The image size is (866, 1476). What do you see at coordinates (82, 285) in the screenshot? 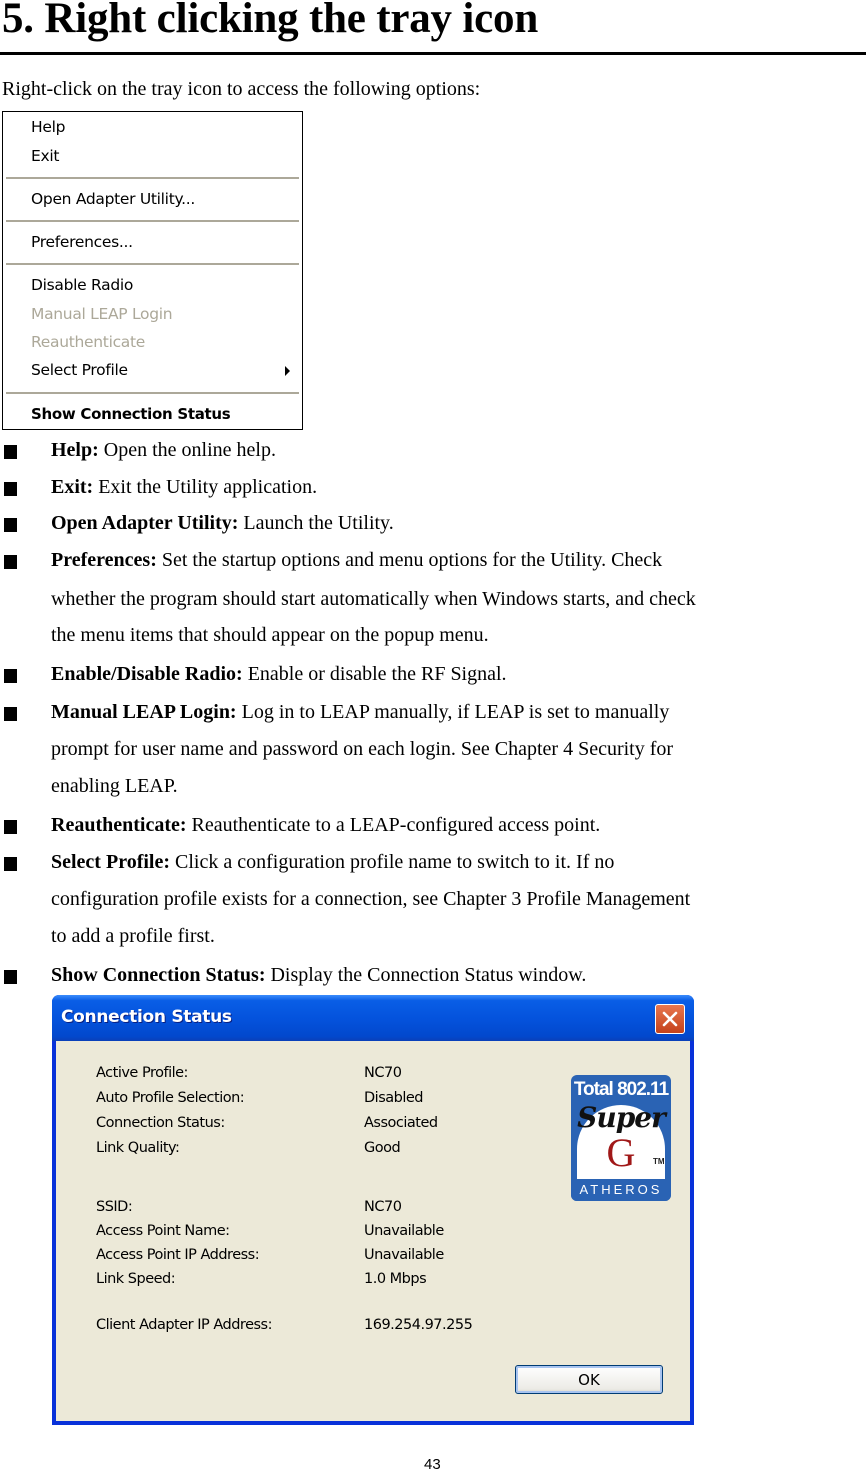
I see `menu-item-disable-radio: Disable Radio` at bounding box center [82, 285].